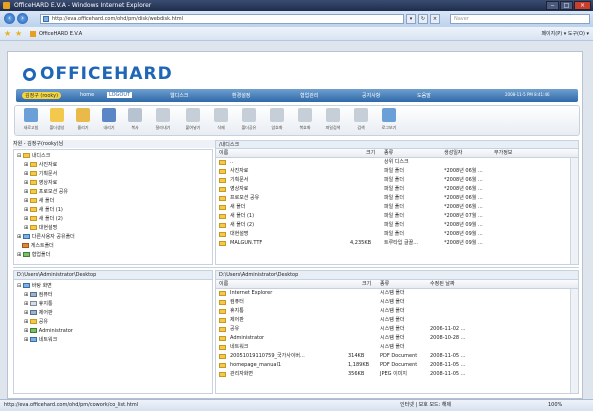 The height and width of the screenshot is (411, 593). Describe the element at coordinates (193, 121) in the screenshot. I see `paste-button: 붙여넣기` at that location.